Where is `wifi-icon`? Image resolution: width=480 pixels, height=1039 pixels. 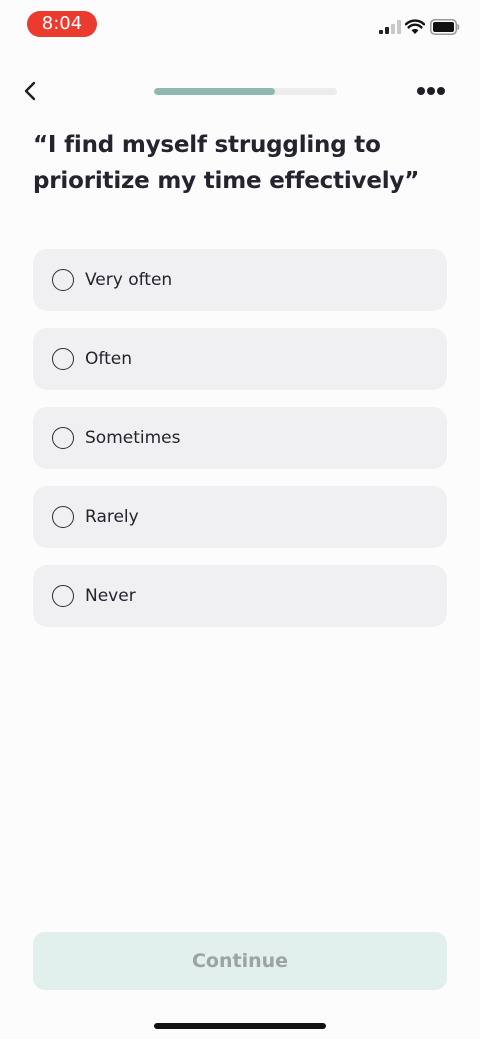
wifi-icon is located at coordinates (415, 26).